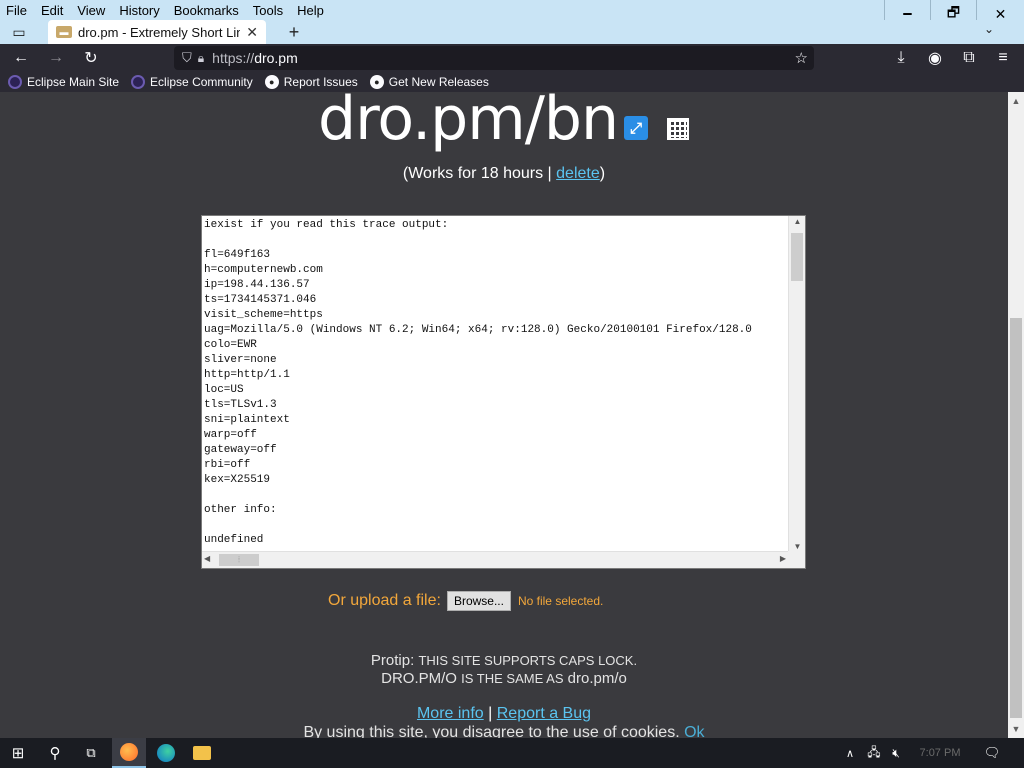 The image size is (1024, 768). I want to click on scroll-thumb: ⦙, so click(239, 560).